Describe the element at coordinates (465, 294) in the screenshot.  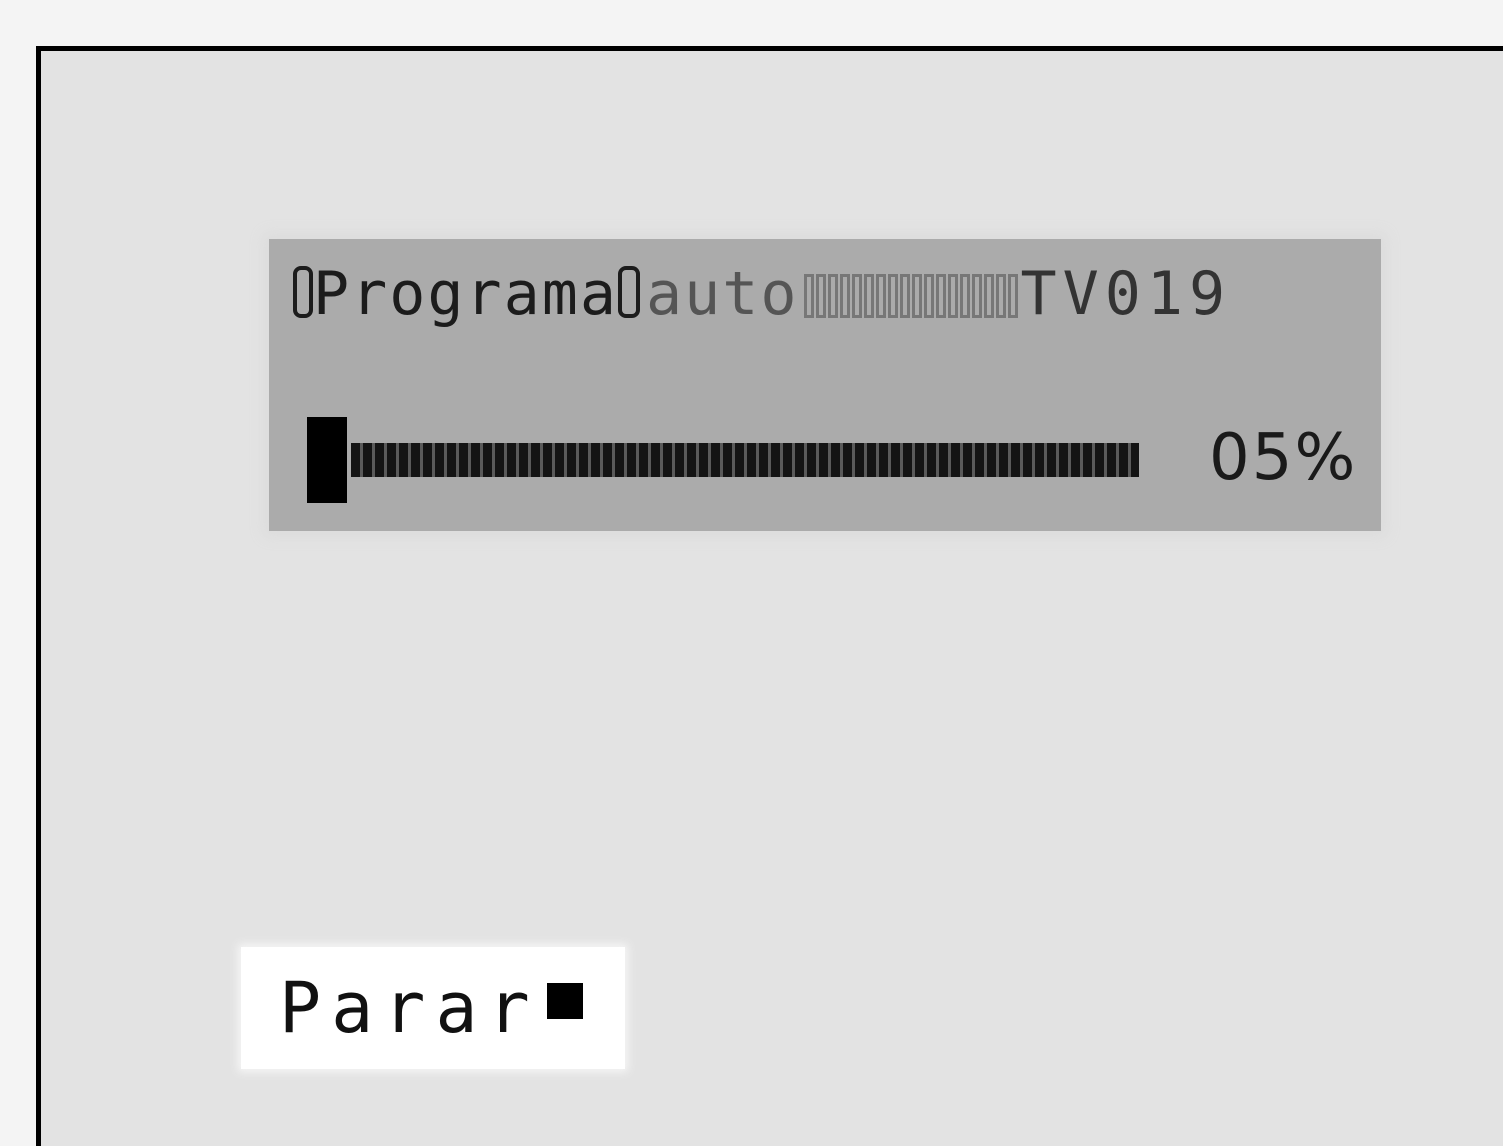
I see `program-label: Programa` at that location.